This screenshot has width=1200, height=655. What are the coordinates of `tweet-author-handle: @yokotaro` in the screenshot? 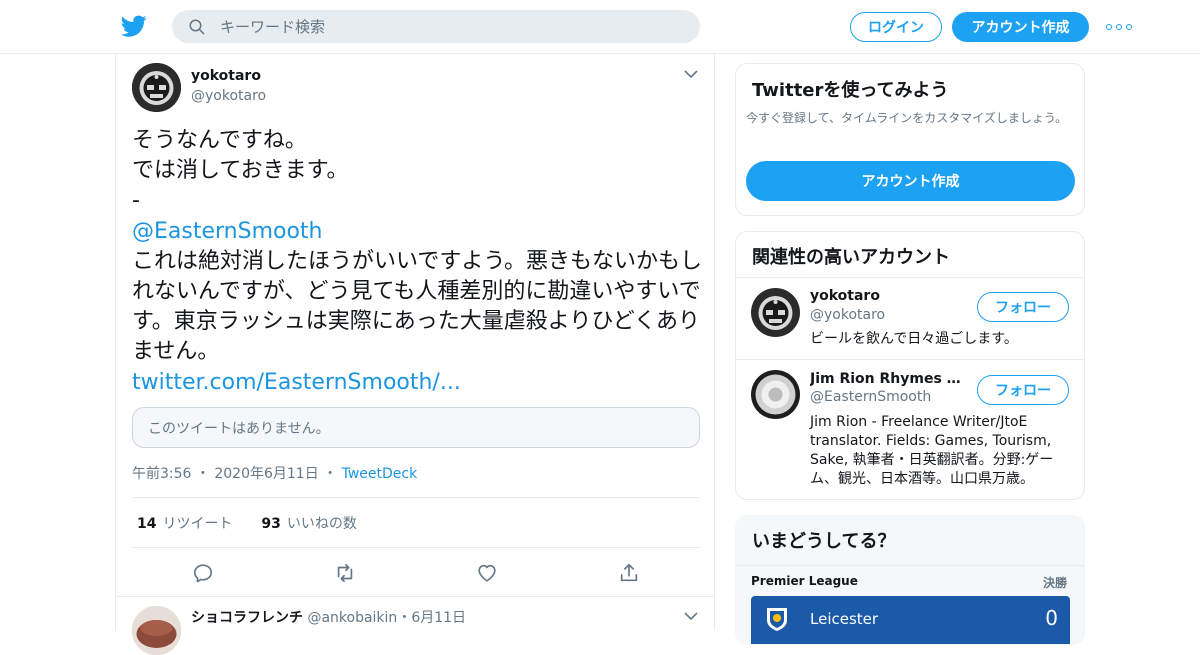 It's located at (228, 96).